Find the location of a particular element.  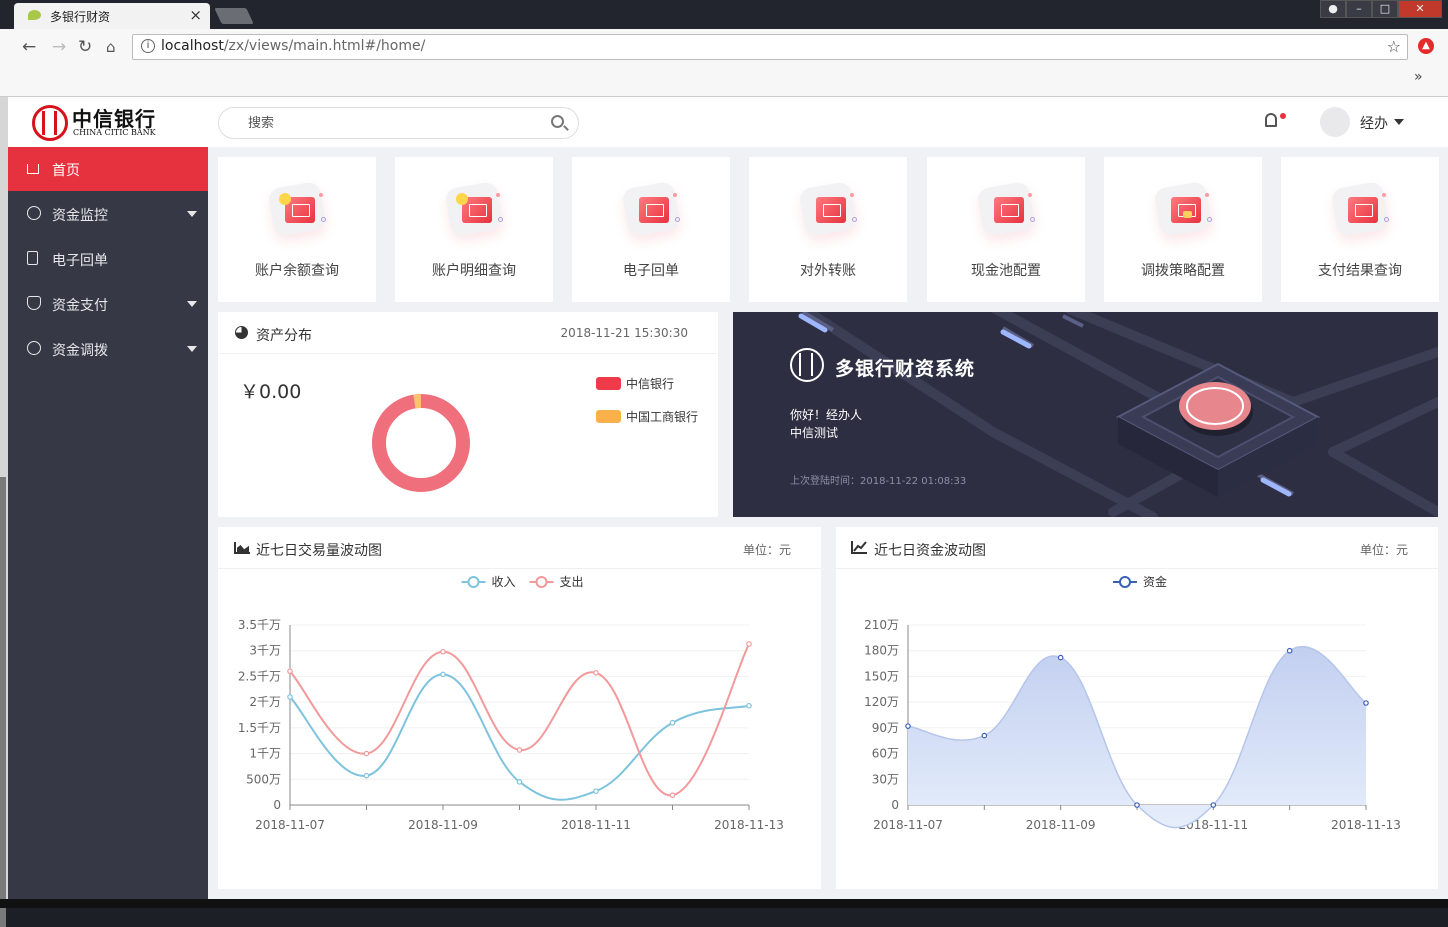

panel-header: 近七日交易量波动图 单位：元 is located at coordinates (519, 548).